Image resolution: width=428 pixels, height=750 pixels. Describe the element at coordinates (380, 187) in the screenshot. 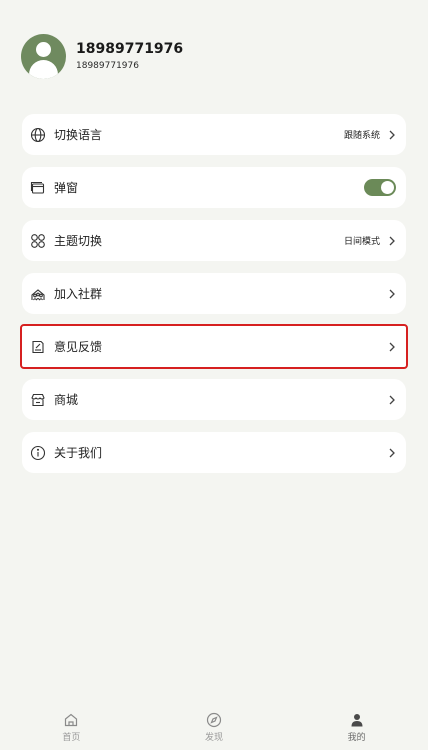

I see `popup-toggle` at that location.